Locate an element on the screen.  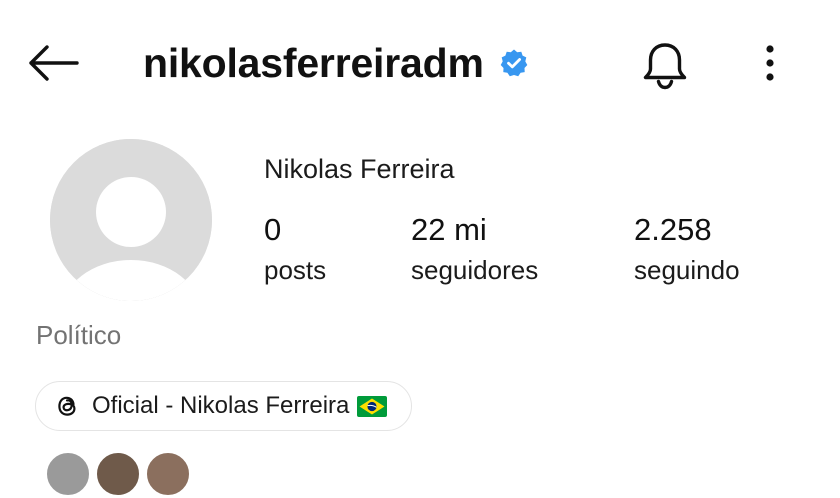
threads-profile-link: Oficial - Nikolas Ferreira is located at coordinates (224, 406).